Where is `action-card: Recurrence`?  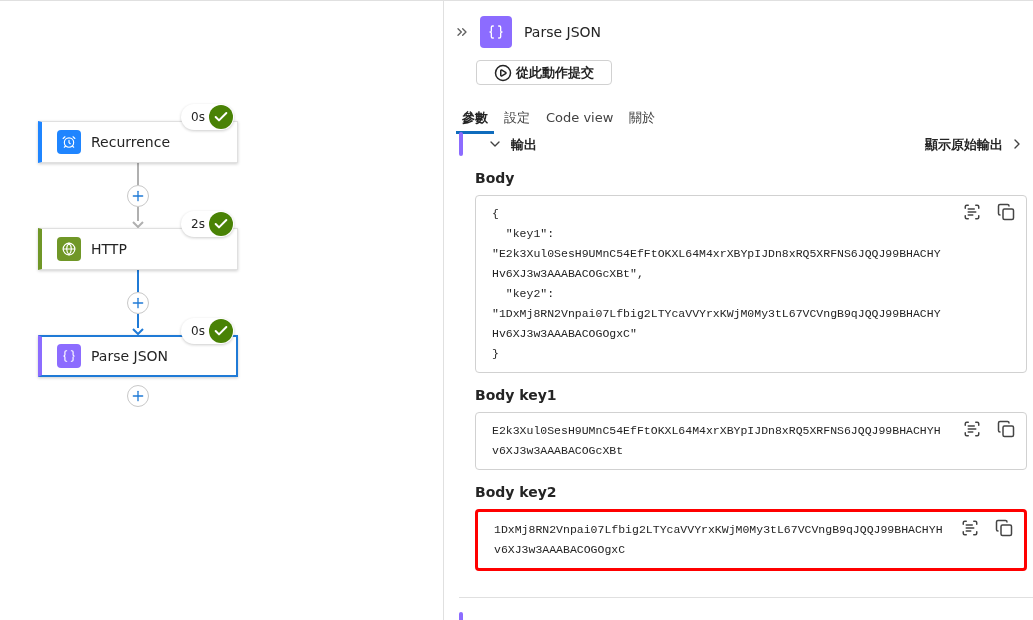 action-card: Recurrence is located at coordinates (138, 142).